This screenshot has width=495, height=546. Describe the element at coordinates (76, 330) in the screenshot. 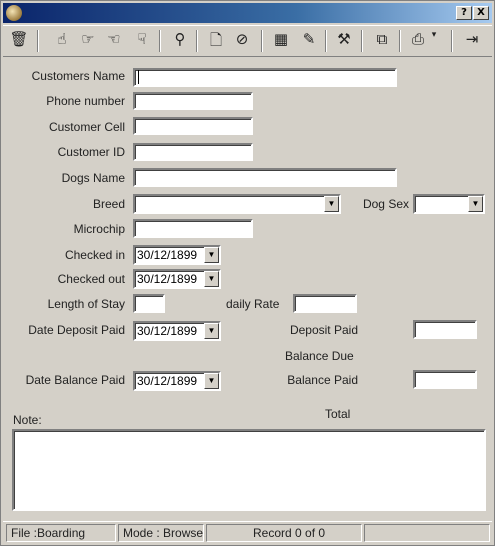

I see `date-deposit-paid-label: Date Deposit Paid` at that location.